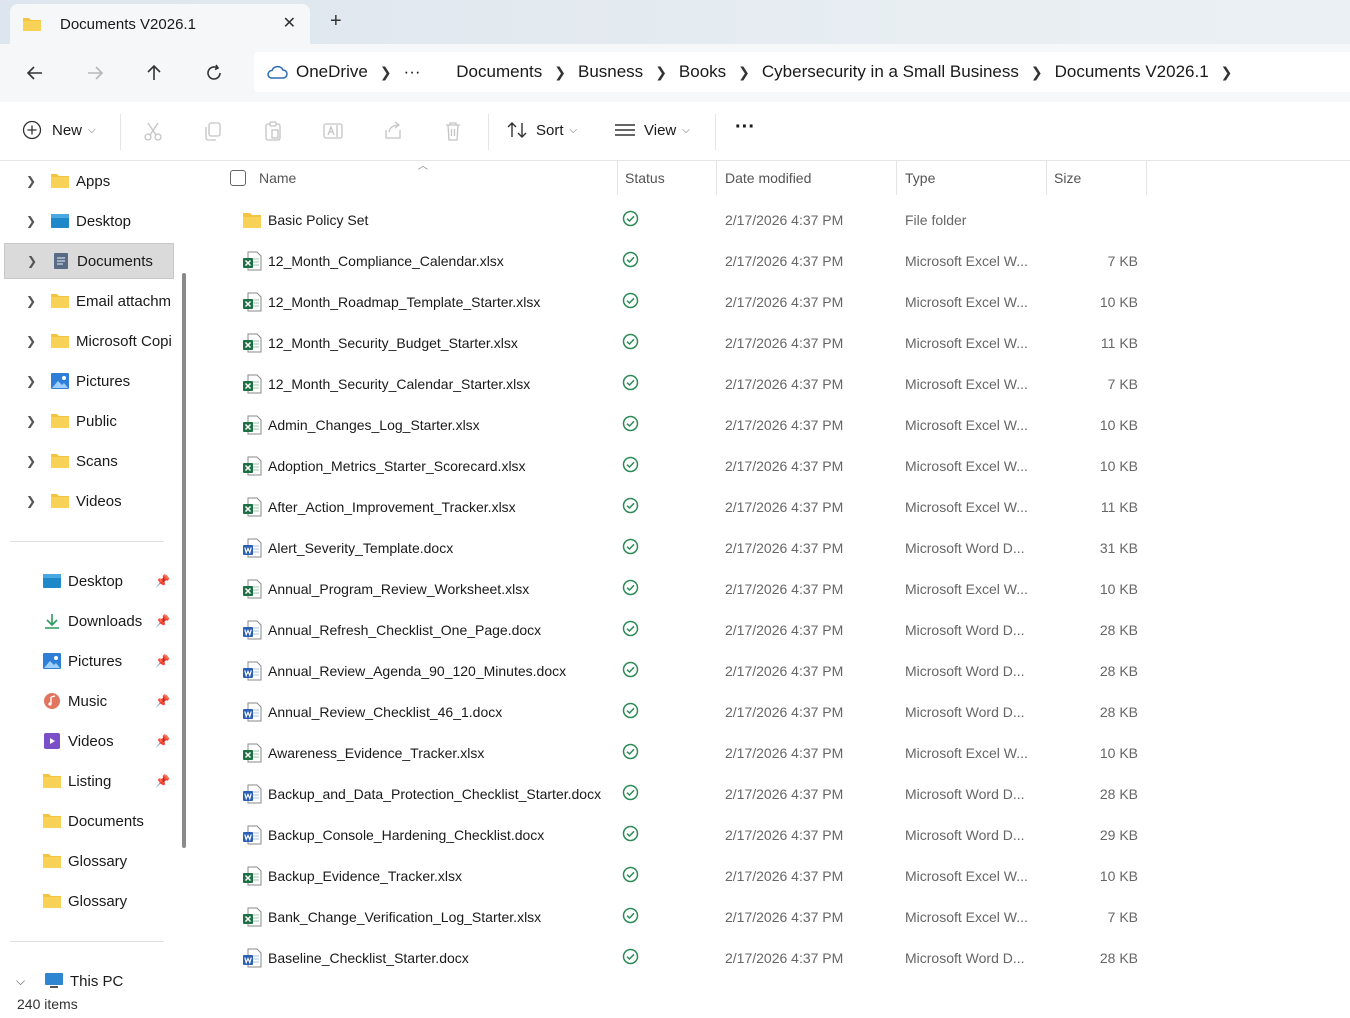 This screenshot has width=1350, height=1018. I want to click on sidebar-item-this-pc: ⌵ This PC, so click(90, 976).